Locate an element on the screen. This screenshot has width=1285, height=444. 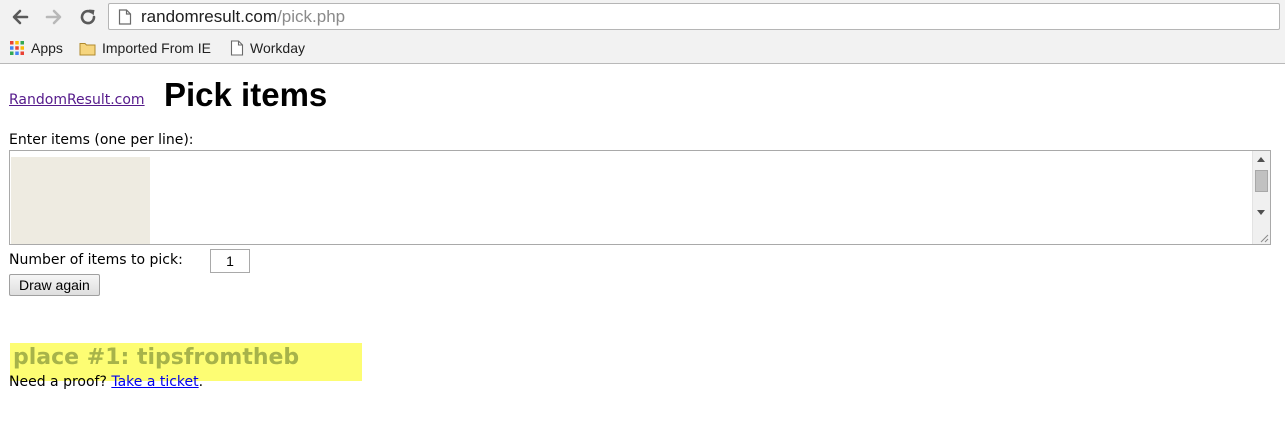
bookmark-label: Imported From IE is located at coordinates (156, 48).